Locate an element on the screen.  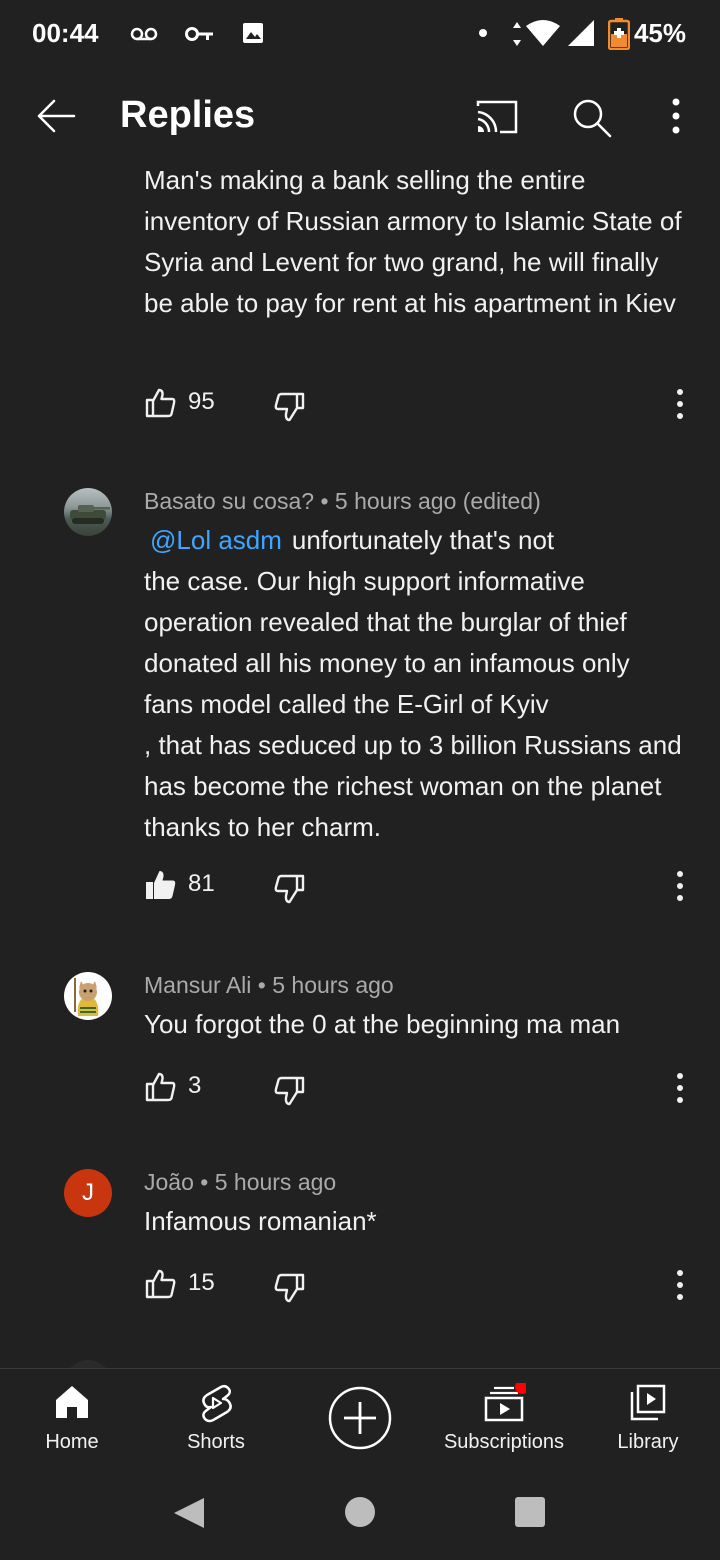
nav-shorts-label: Shorts is located at coordinates (216, 1442).